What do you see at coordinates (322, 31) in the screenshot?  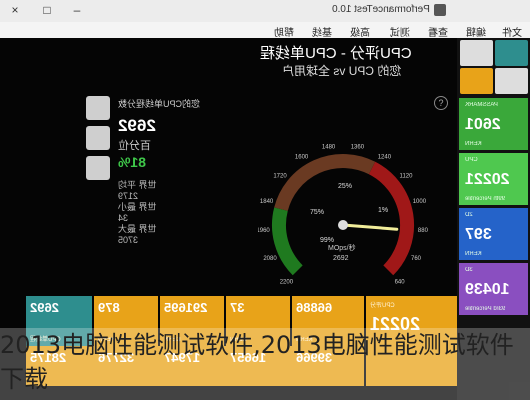 I see `menu-baseline: 基线` at bounding box center [322, 31].